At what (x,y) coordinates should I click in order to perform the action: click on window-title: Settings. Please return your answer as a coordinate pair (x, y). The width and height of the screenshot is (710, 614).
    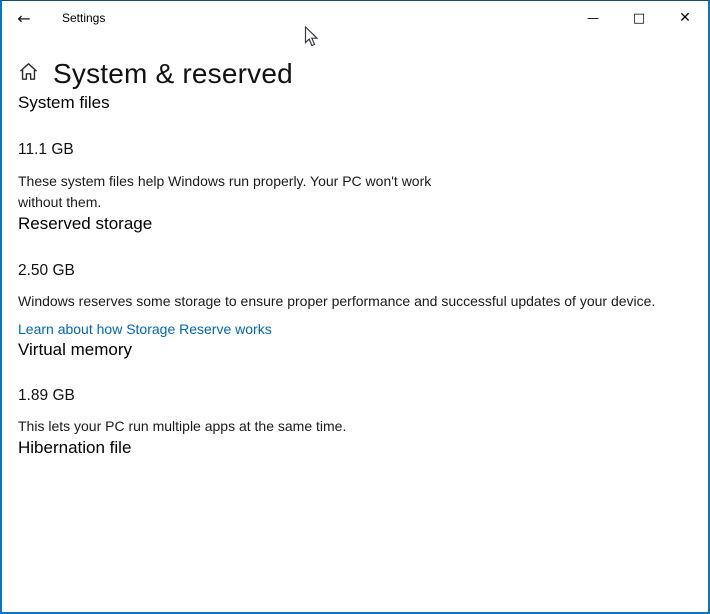
    Looking at the image, I should click on (84, 18).